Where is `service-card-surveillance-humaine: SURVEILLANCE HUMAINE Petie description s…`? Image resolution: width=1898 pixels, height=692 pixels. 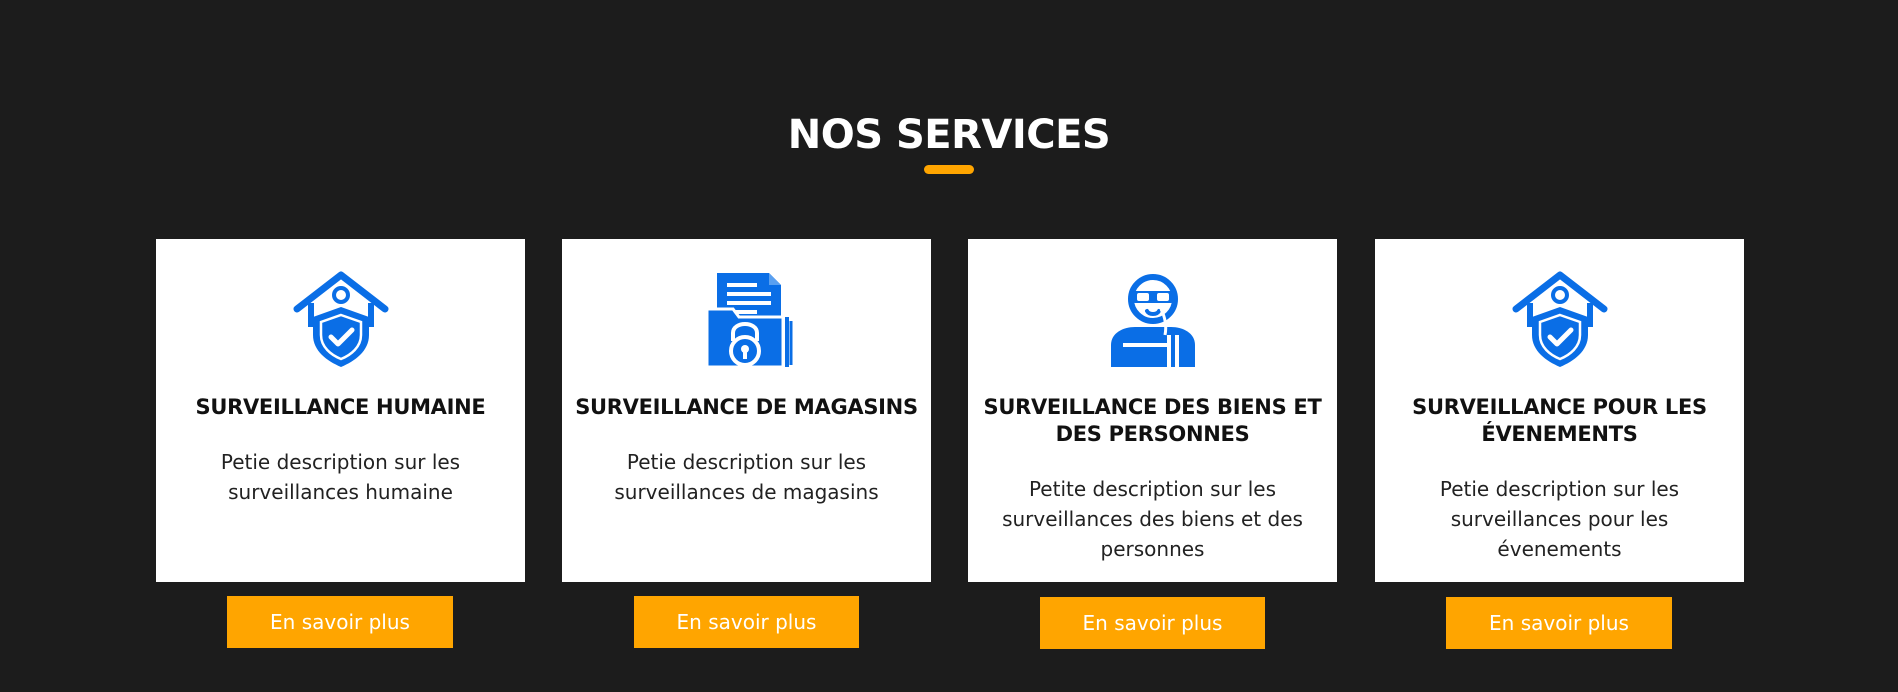
service-card-surveillance-humaine: SURVEILLANCE HUMAINE Petie description s… is located at coordinates (340, 410).